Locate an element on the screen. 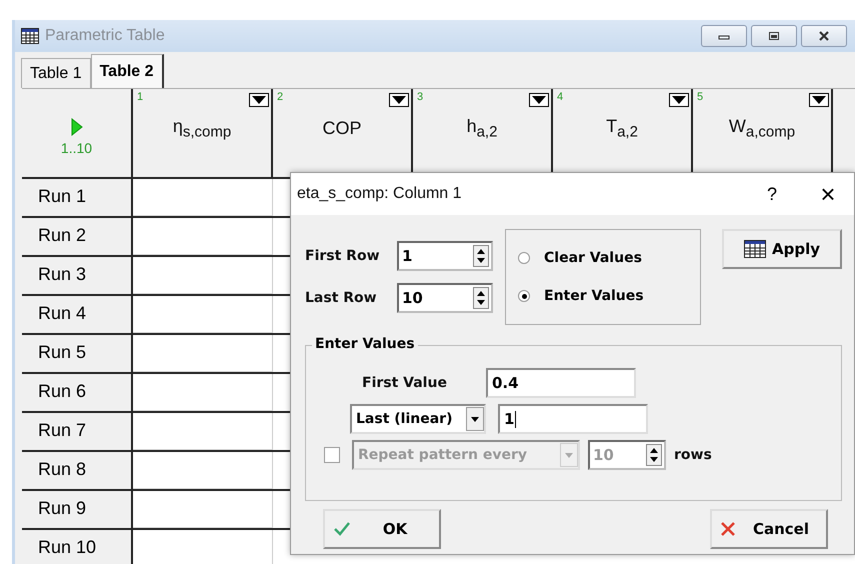 Image resolution: width=855 pixels, height=564 pixels. row-header: Run 10 is located at coordinates (77, 547).